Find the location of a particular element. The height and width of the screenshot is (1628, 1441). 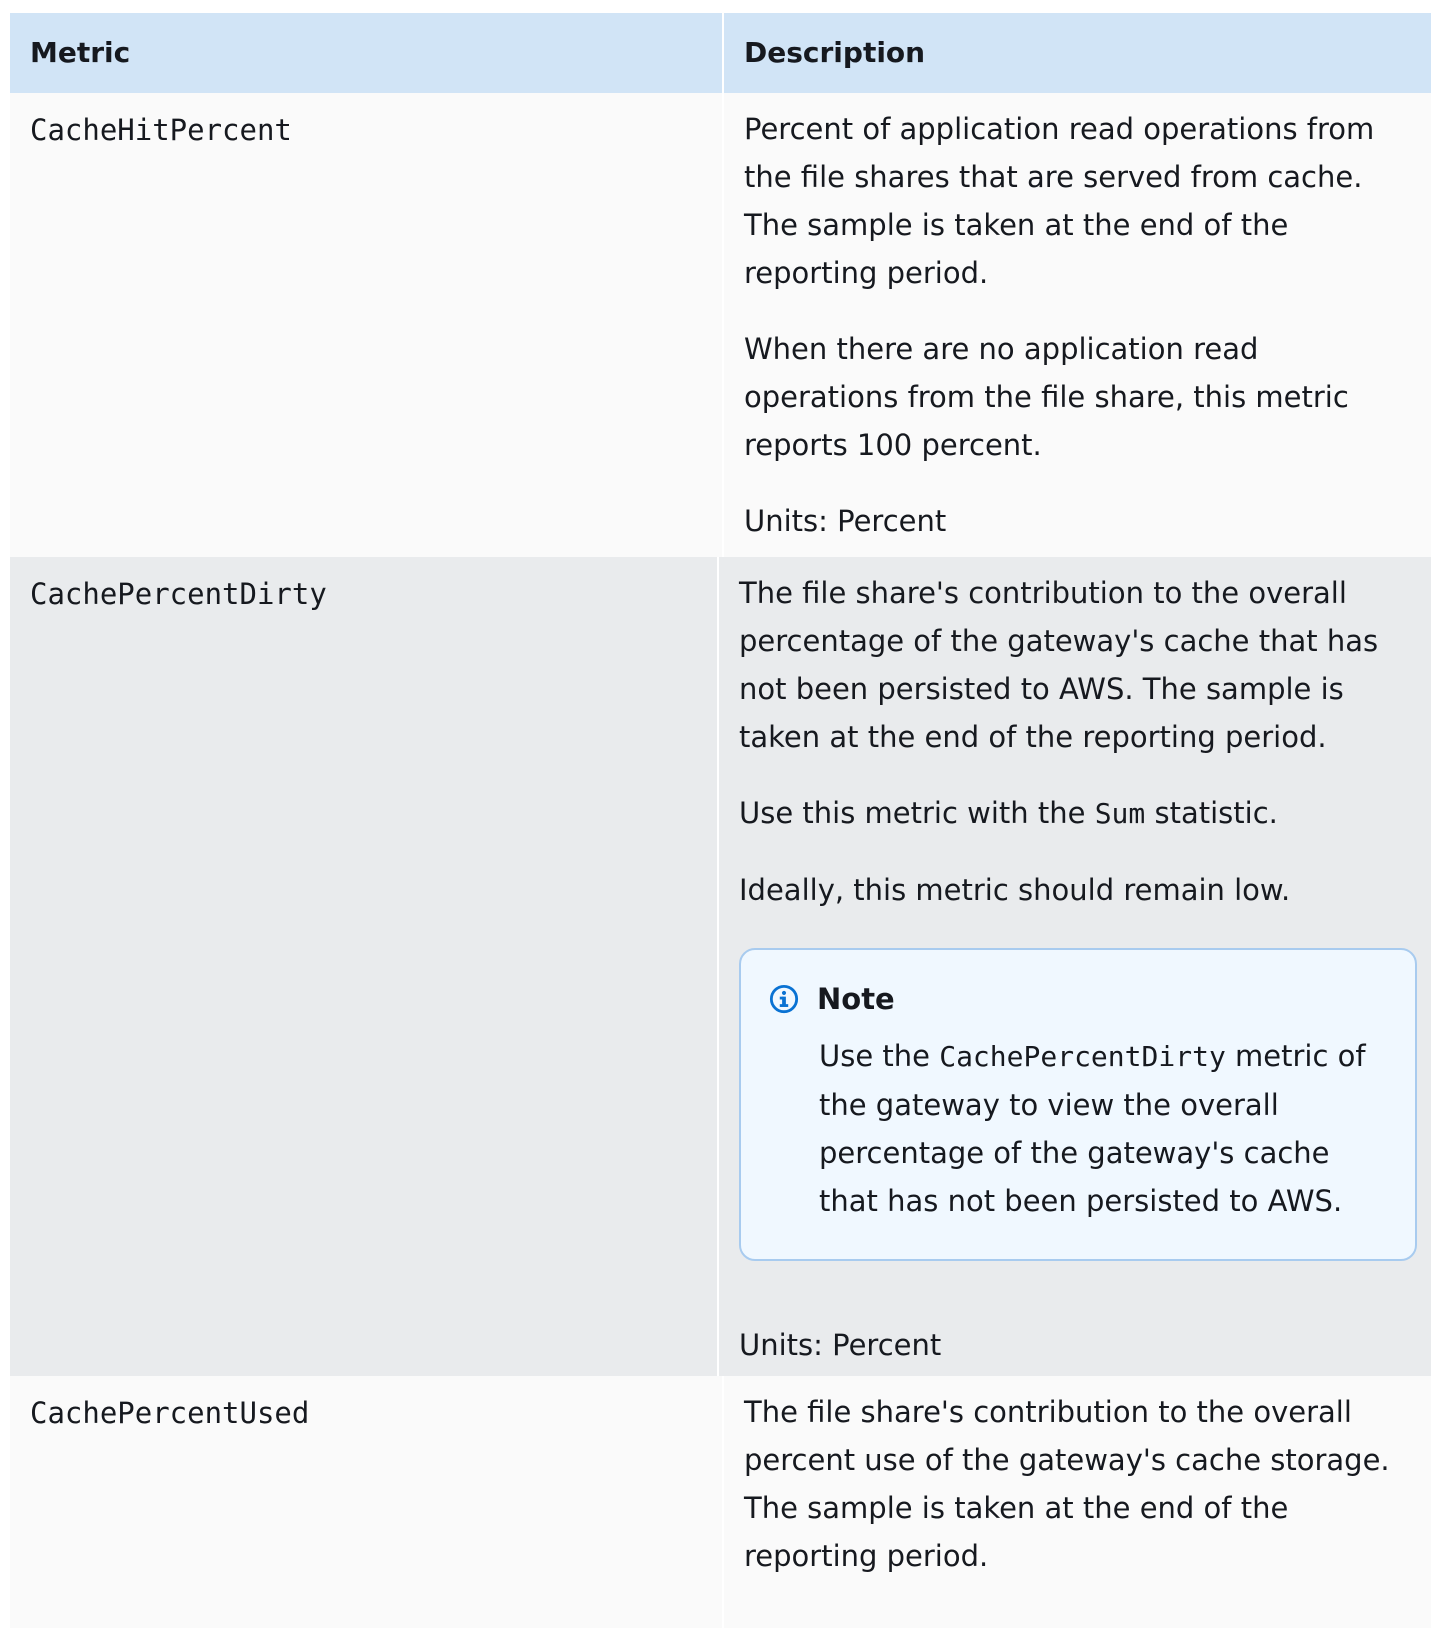

note-title: Note is located at coordinates (856, 999).